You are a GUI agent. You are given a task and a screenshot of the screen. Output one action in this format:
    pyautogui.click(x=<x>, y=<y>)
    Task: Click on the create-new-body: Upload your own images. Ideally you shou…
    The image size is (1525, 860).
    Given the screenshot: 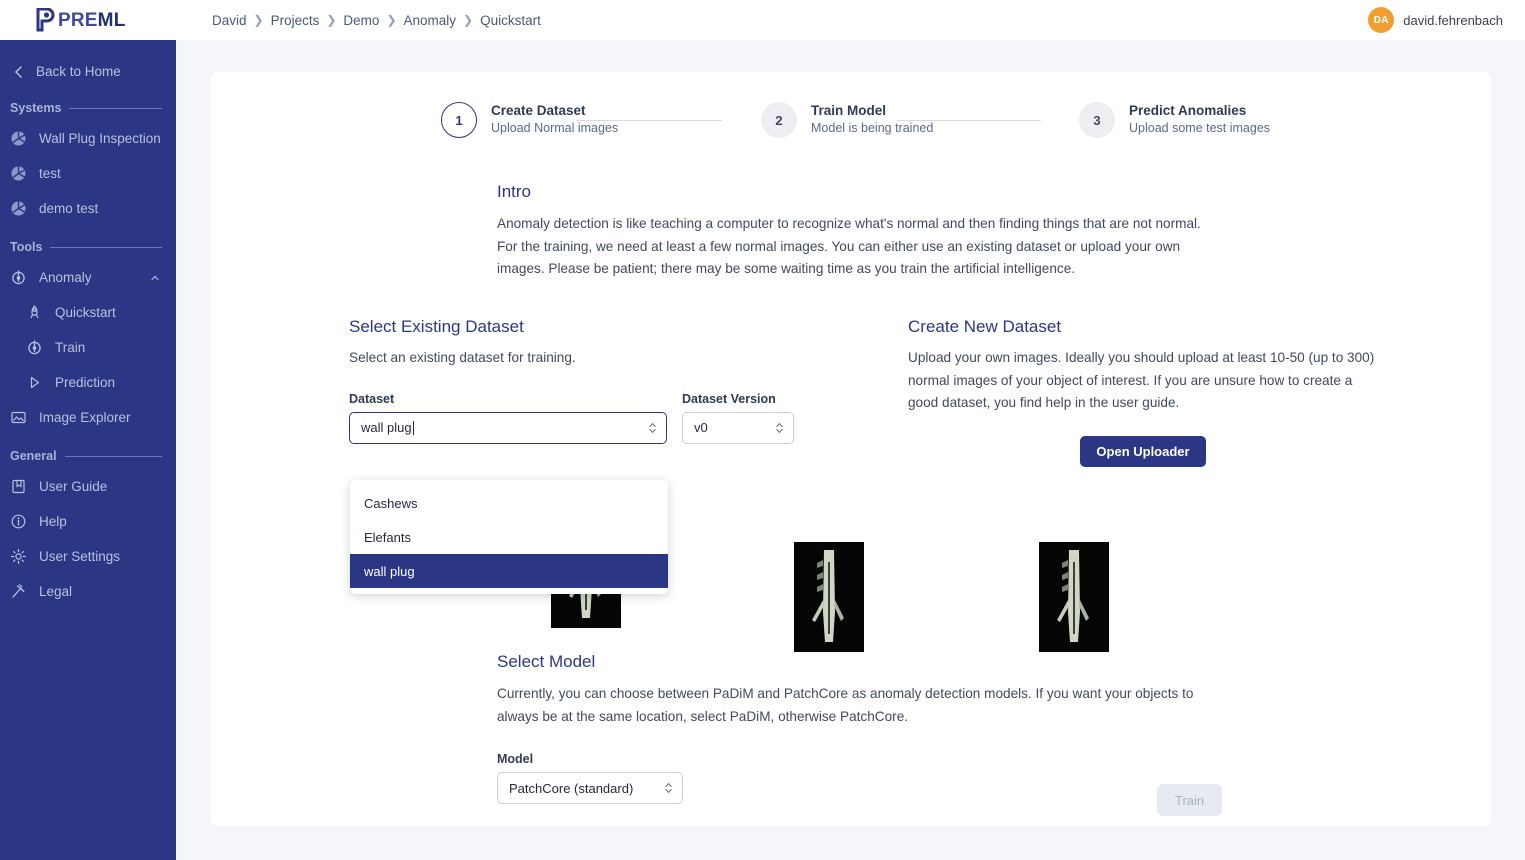 What is the action you would take?
    pyautogui.click(x=1141, y=380)
    